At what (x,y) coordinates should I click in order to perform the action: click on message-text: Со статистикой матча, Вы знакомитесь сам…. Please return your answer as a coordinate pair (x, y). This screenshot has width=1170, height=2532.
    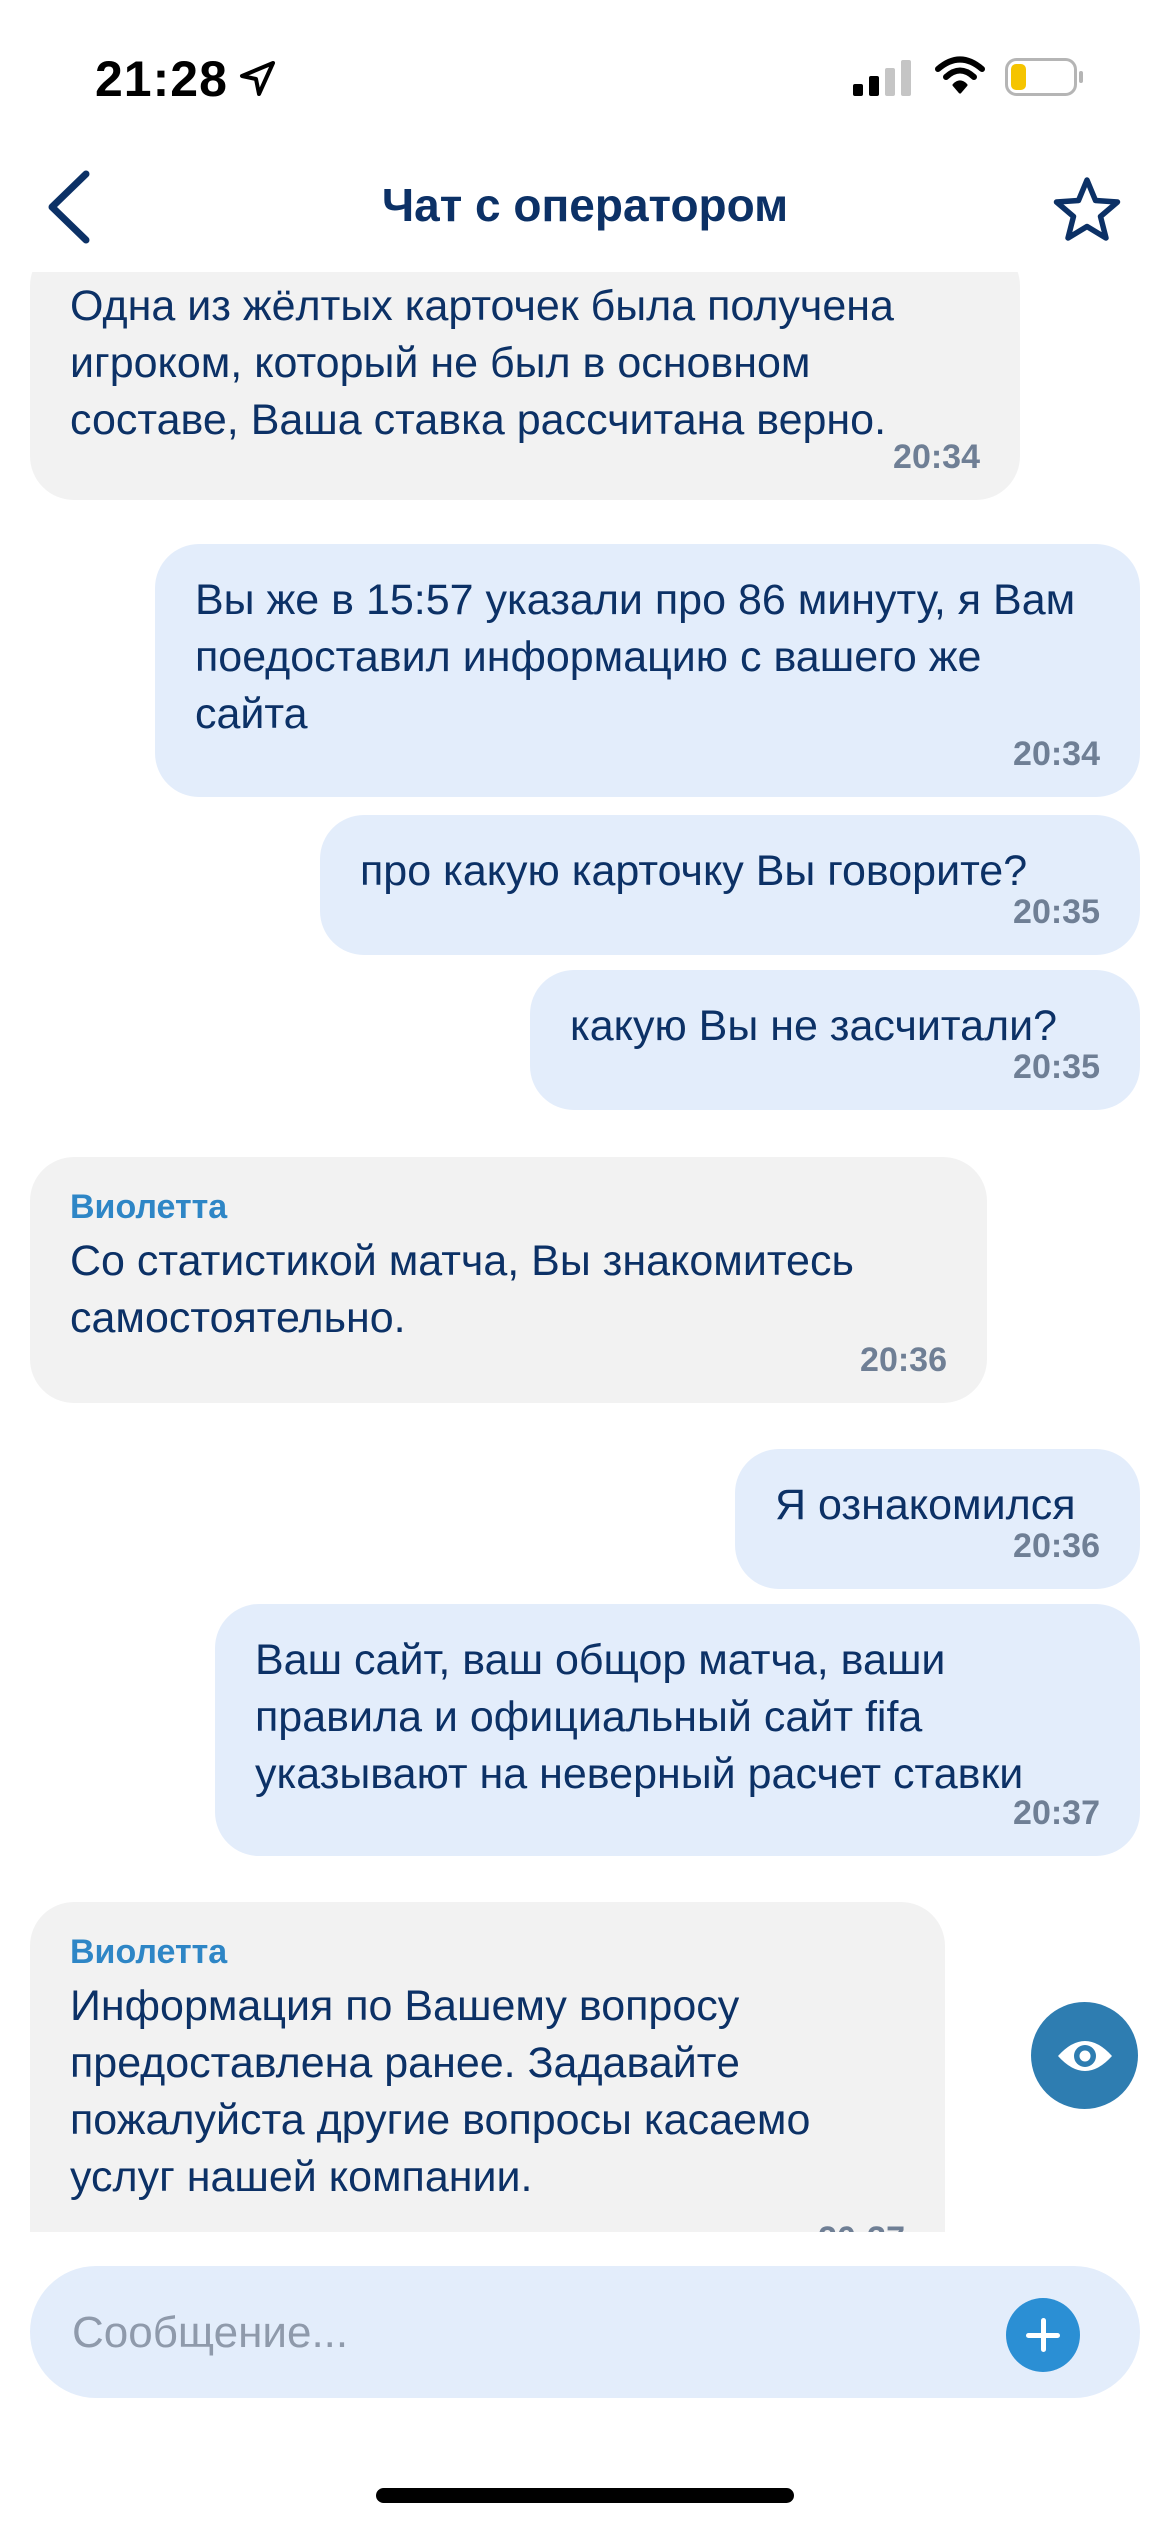
    Looking at the image, I should click on (462, 1289).